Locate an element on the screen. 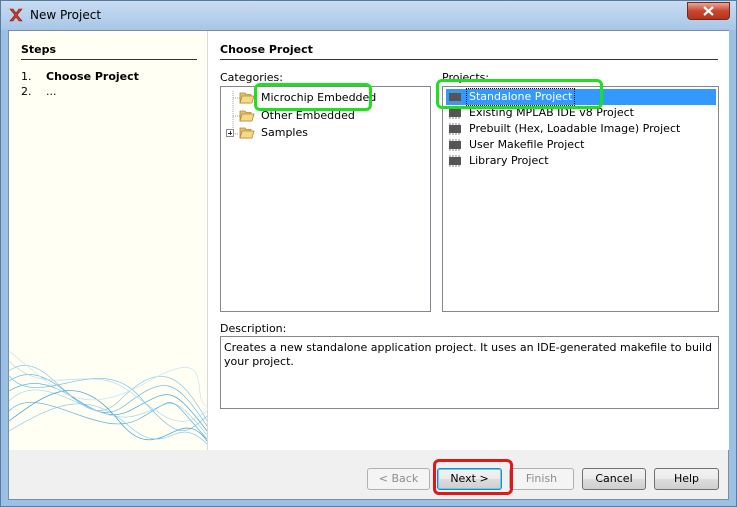  list-item-label: Prebuilt (Hex, Loadable Image) Project is located at coordinates (575, 128).